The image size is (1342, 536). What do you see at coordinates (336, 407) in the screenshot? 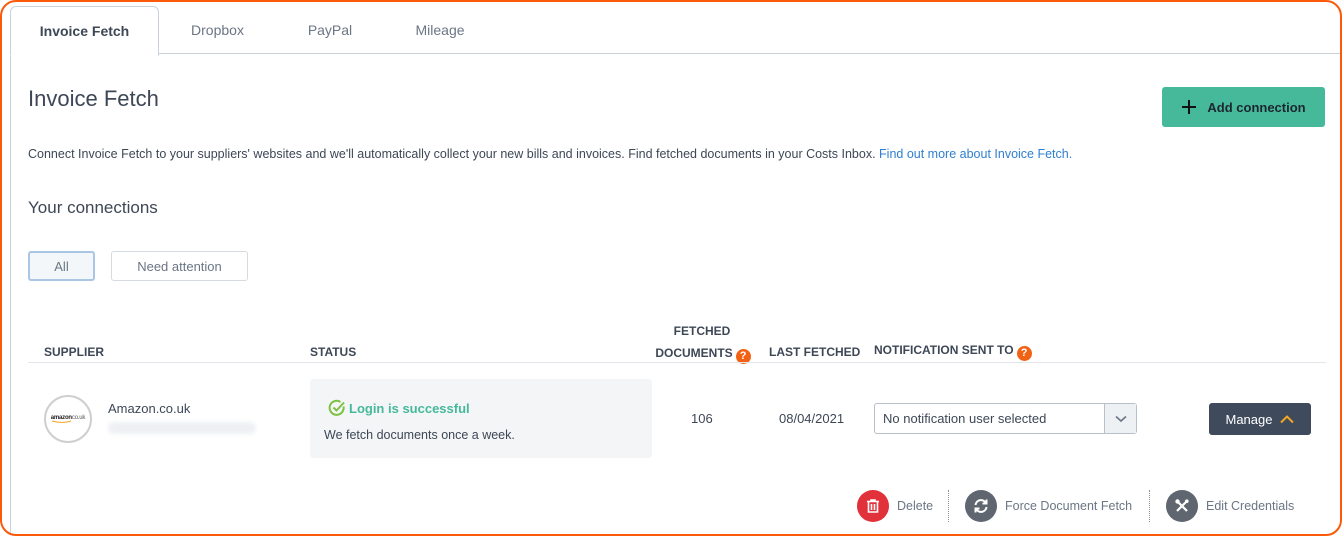
I see `check-circle-icon` at bounding box center [336, 407].